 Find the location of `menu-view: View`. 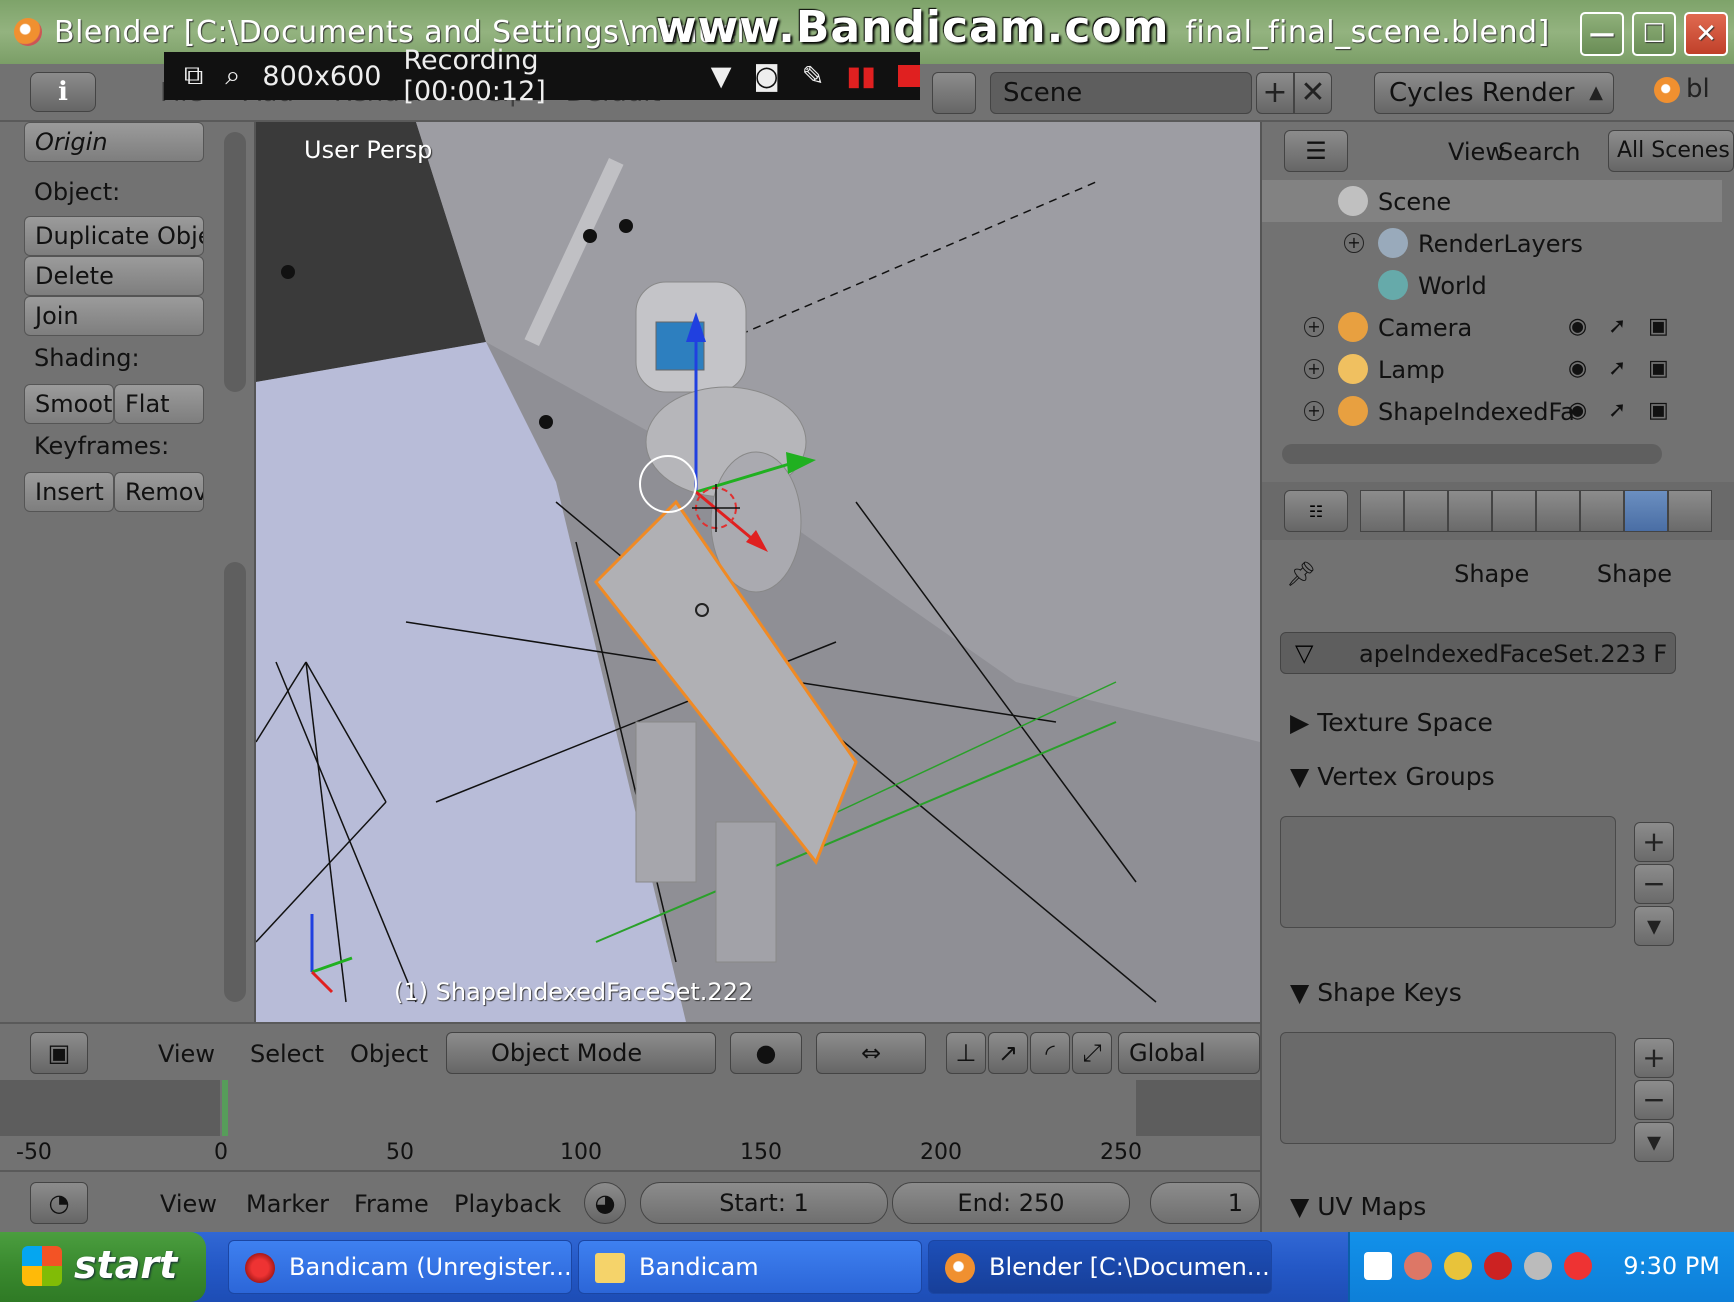

menu-view: View is located at coordinates (186, 1054).